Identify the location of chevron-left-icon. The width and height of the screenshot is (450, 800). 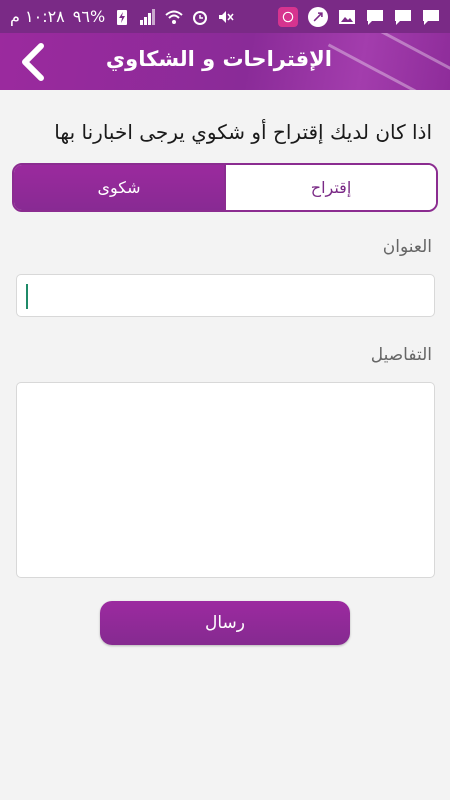
(33, 62).